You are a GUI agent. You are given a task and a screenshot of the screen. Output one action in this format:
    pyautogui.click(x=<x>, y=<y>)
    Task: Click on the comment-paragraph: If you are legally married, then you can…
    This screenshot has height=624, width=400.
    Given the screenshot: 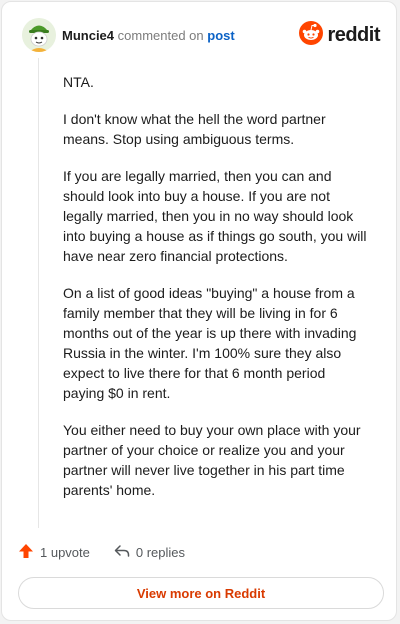 What is the action you would take?
    pyautogui.click(x=215, y=216)
    